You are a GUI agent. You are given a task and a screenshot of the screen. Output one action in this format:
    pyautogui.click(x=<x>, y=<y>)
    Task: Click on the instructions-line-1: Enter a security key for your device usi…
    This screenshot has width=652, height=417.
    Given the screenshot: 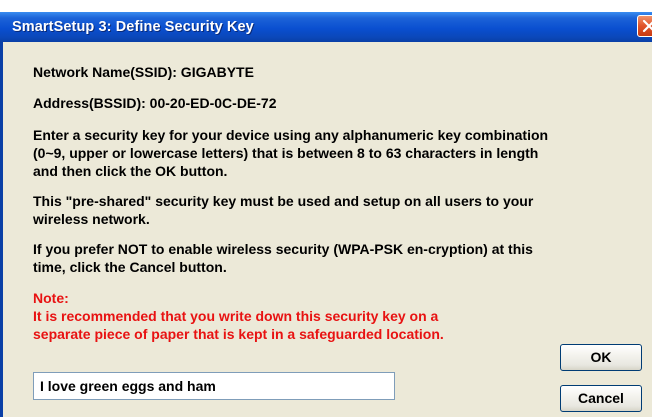 What is the action you would take?
    pyautogui.click(x=291, y=135)
    